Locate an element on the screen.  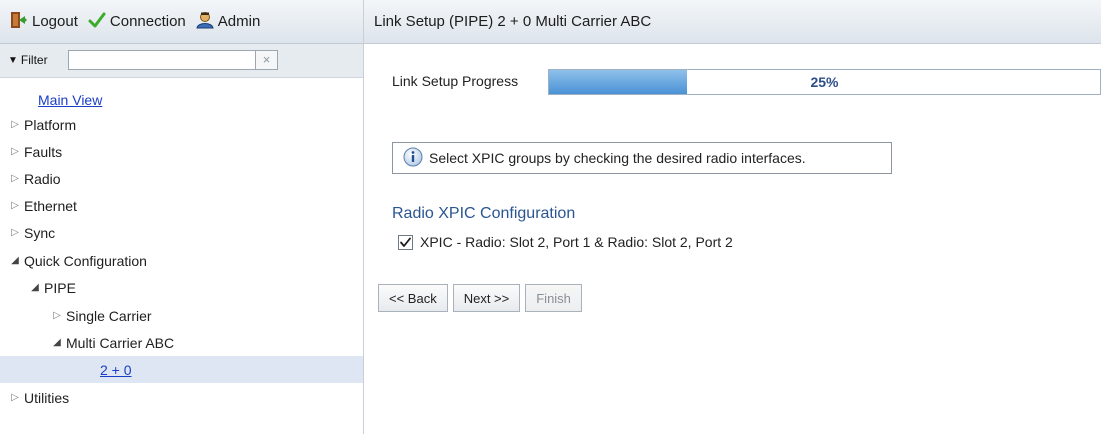
filter-toggle: ▼ Filter is located at coordinates (28, 60).